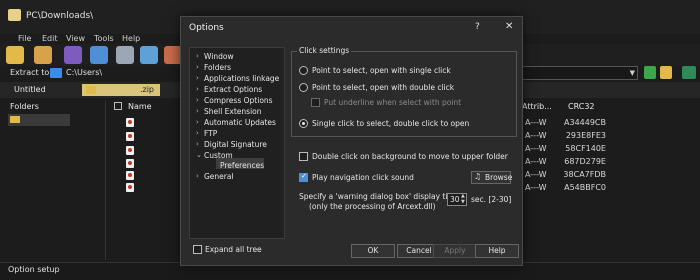 The height and width of the screenshot is (280, 700). I want to click on tree-item-label: Shell Extension, so click(233, 111).